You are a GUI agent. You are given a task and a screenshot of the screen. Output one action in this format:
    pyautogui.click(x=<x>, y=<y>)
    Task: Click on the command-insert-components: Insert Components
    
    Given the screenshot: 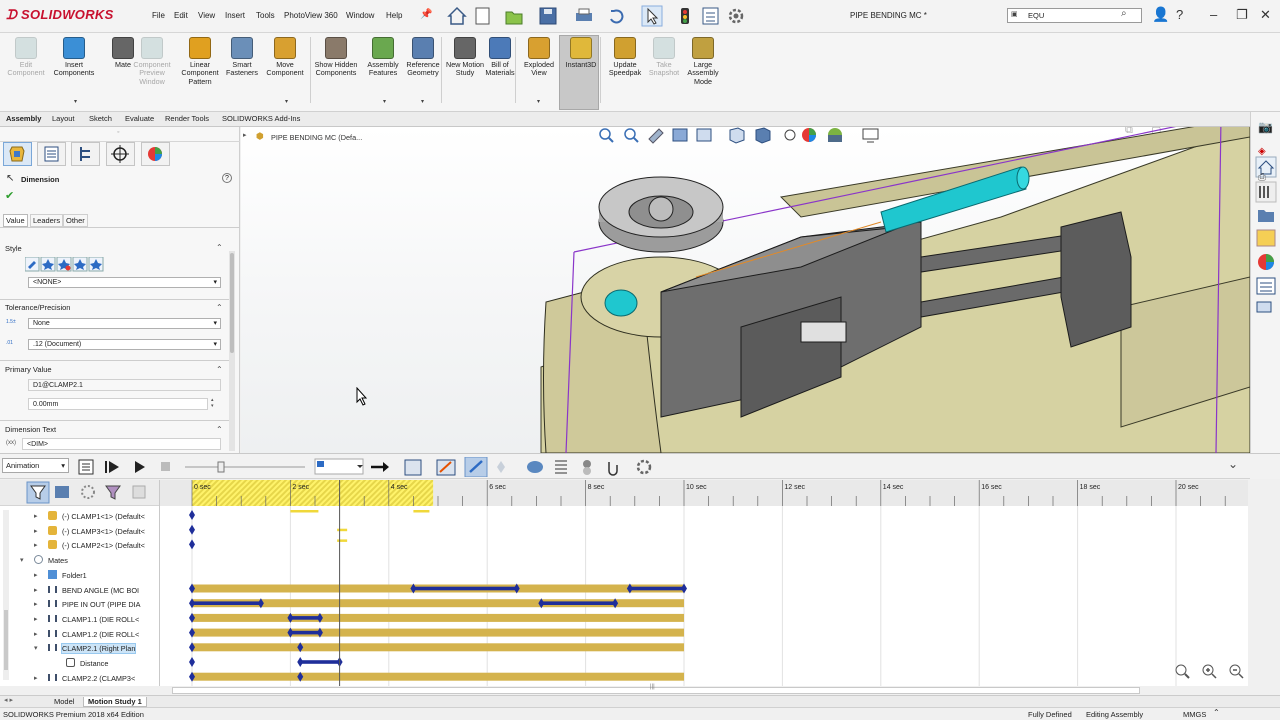 What is the action you would take?
    pyautogui.click(x=74, y=57)
    